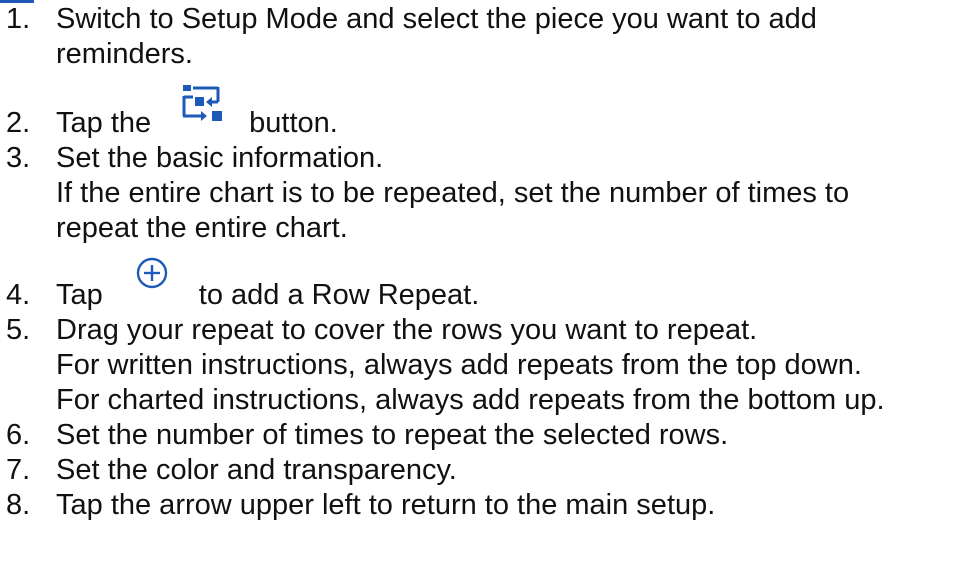  I want to click on step-number: 3., so click(18, 158).